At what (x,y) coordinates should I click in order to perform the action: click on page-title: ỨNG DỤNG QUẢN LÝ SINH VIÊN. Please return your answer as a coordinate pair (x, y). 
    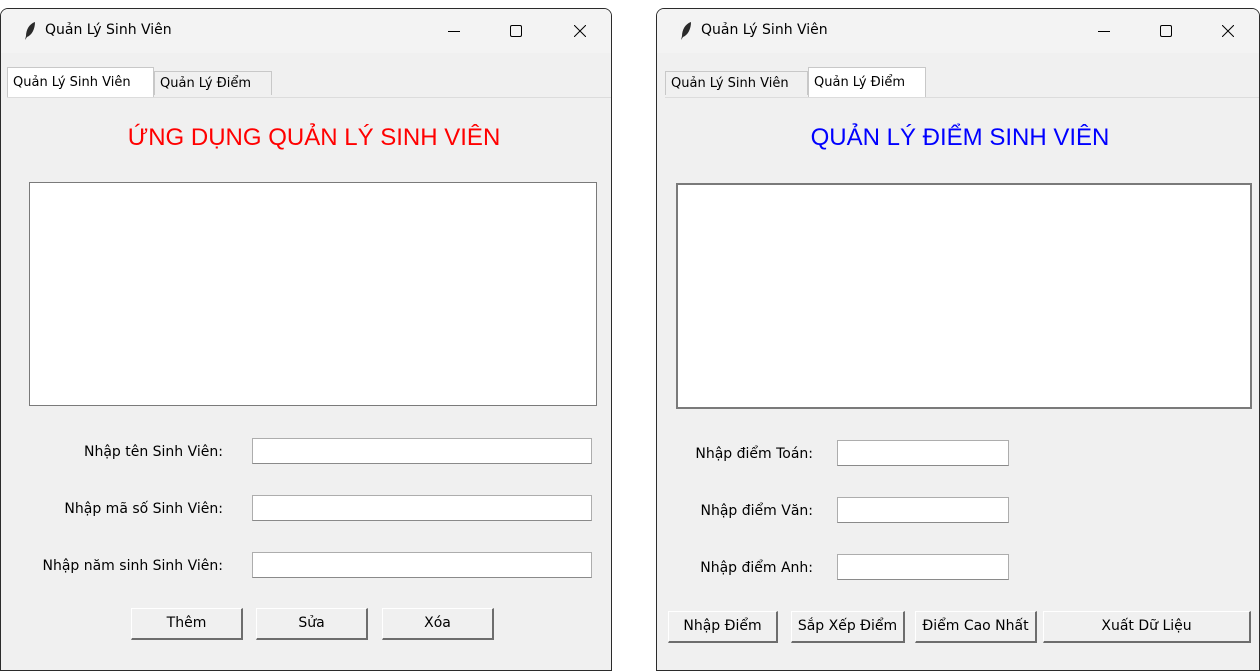
    Looking at the image, I should click on (314, 137).